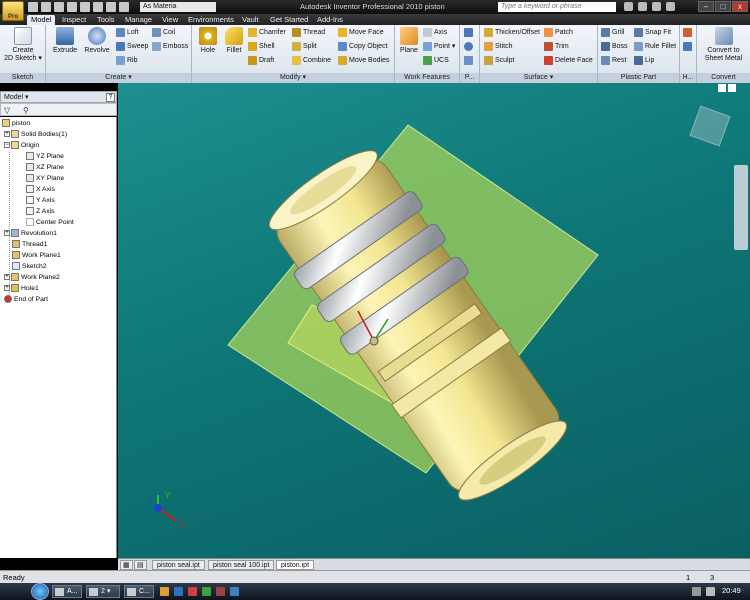  Describe the element at coordinates (46, 7) in the screenshot. I see `open-icon` at that location.